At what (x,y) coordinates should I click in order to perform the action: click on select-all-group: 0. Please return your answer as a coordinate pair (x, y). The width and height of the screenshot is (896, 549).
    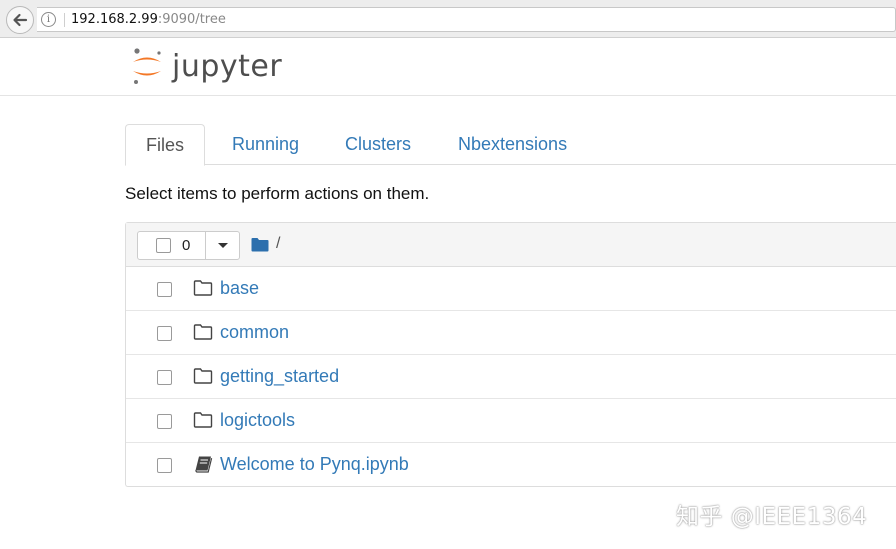
    Looking at the image, I should click on (188, 245).